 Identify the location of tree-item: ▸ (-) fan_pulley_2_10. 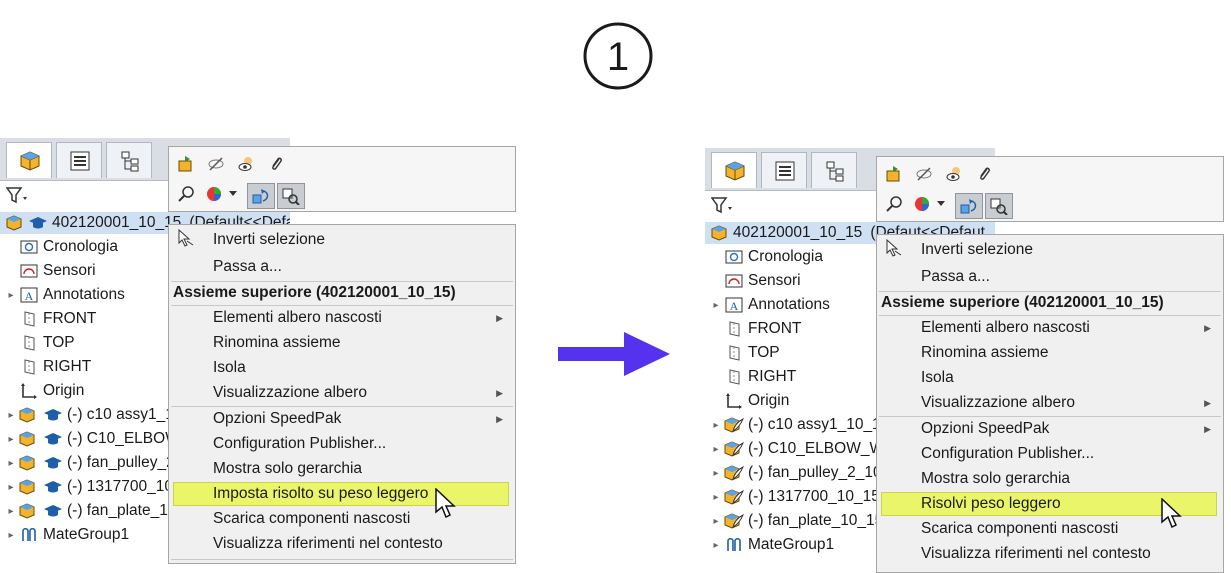
(795, 473).